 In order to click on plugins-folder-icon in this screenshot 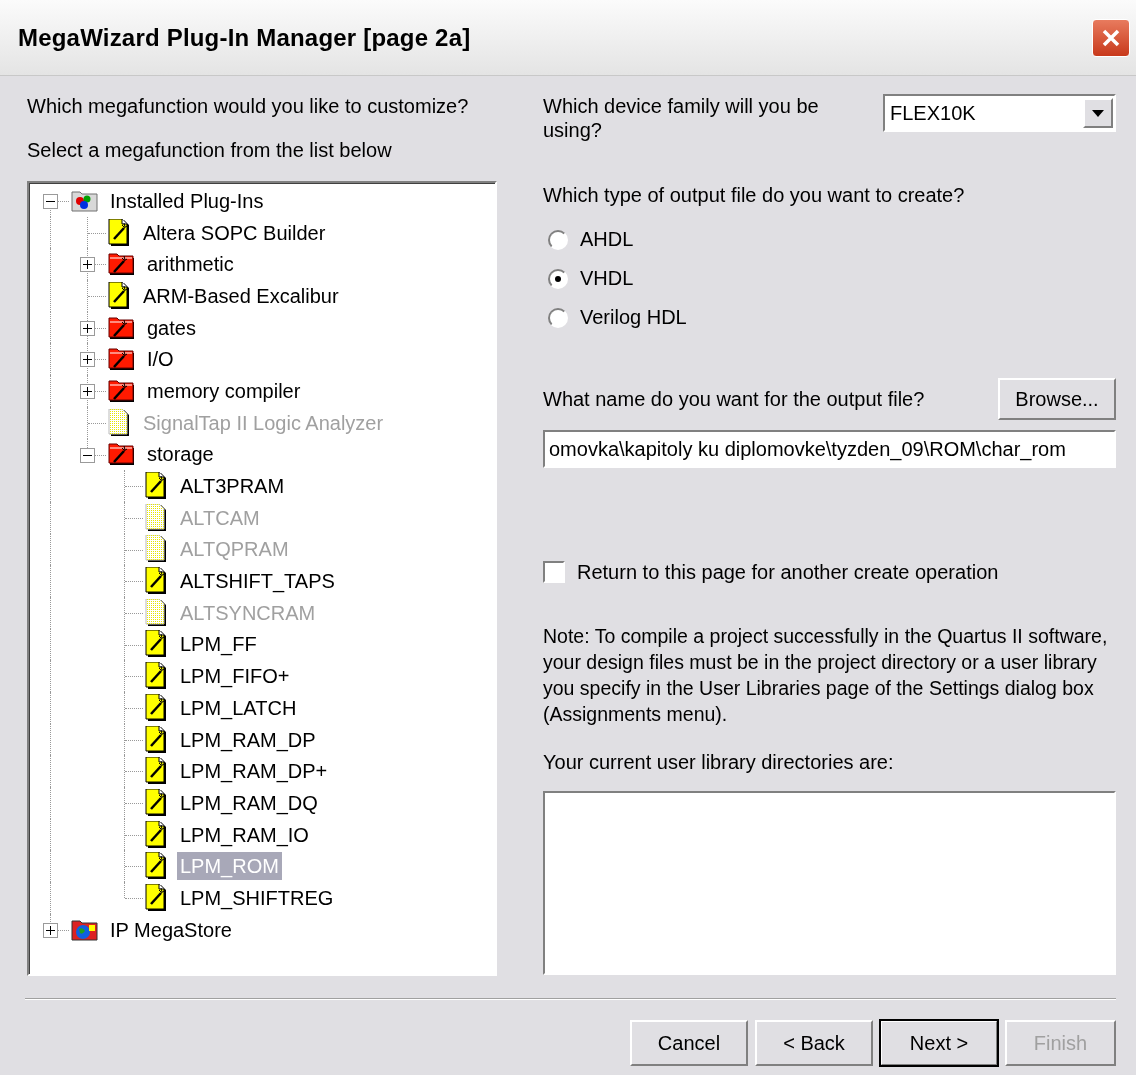, I will do `click(85, 200)`.